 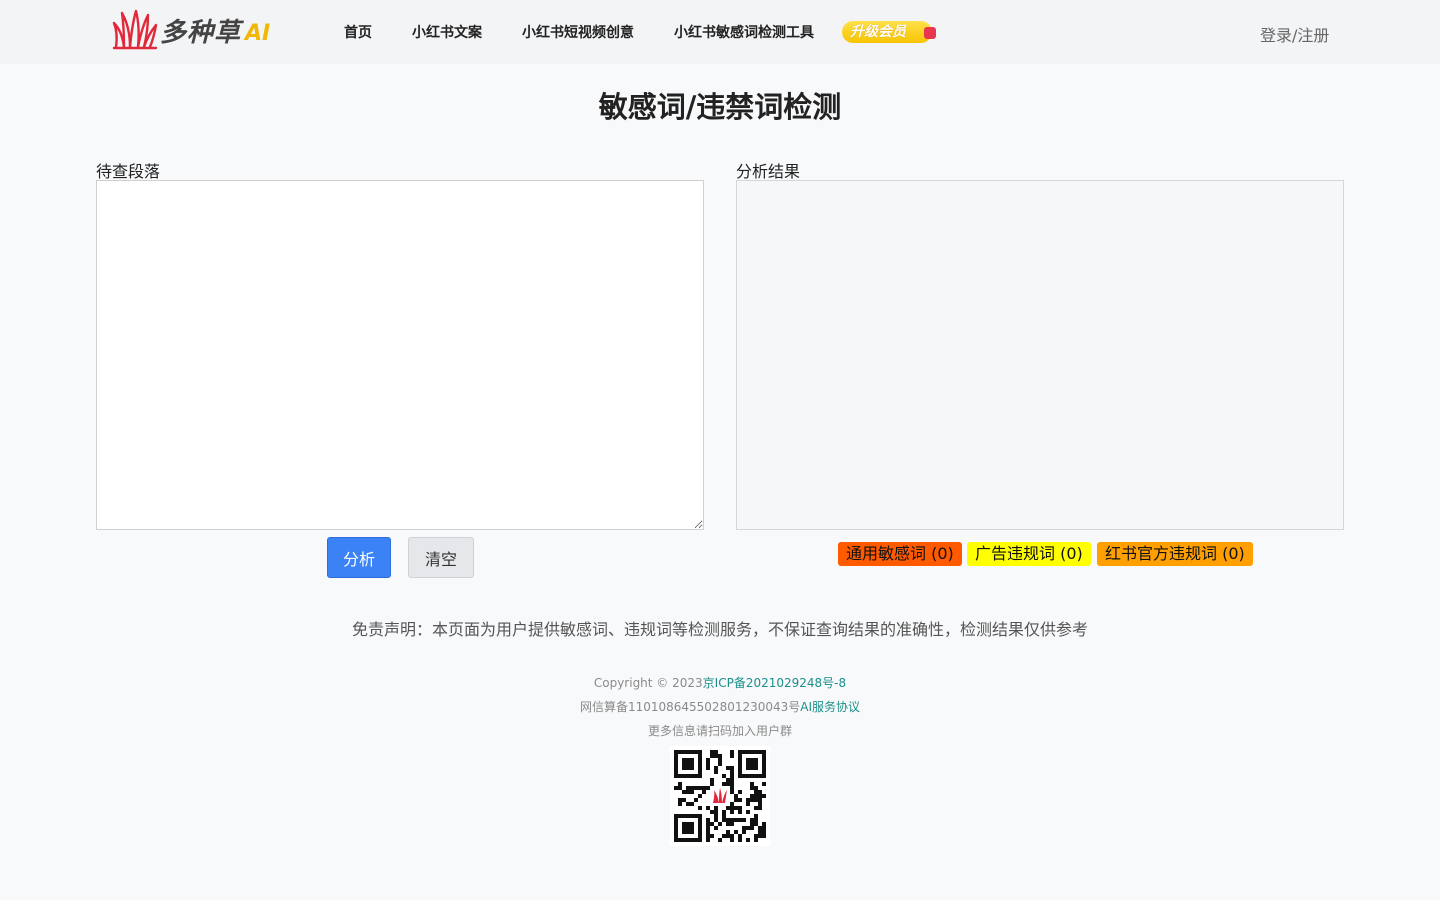 I want to click on gift-icon, so click(x=930, y=33).